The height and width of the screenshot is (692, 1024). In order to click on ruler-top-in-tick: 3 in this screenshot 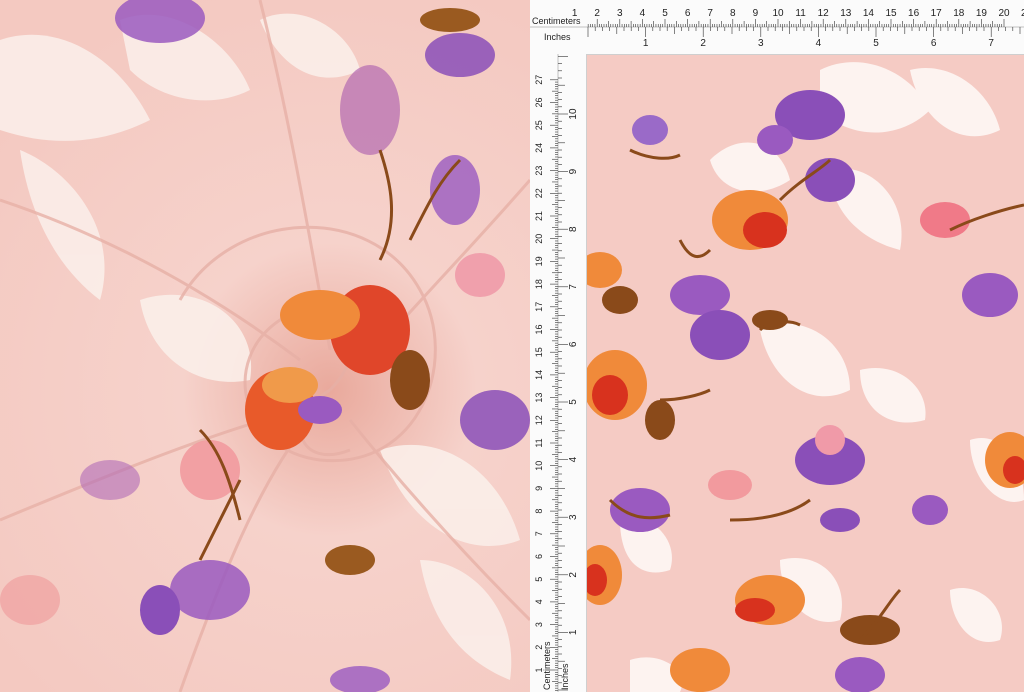, I will do `click(761, 43)`.